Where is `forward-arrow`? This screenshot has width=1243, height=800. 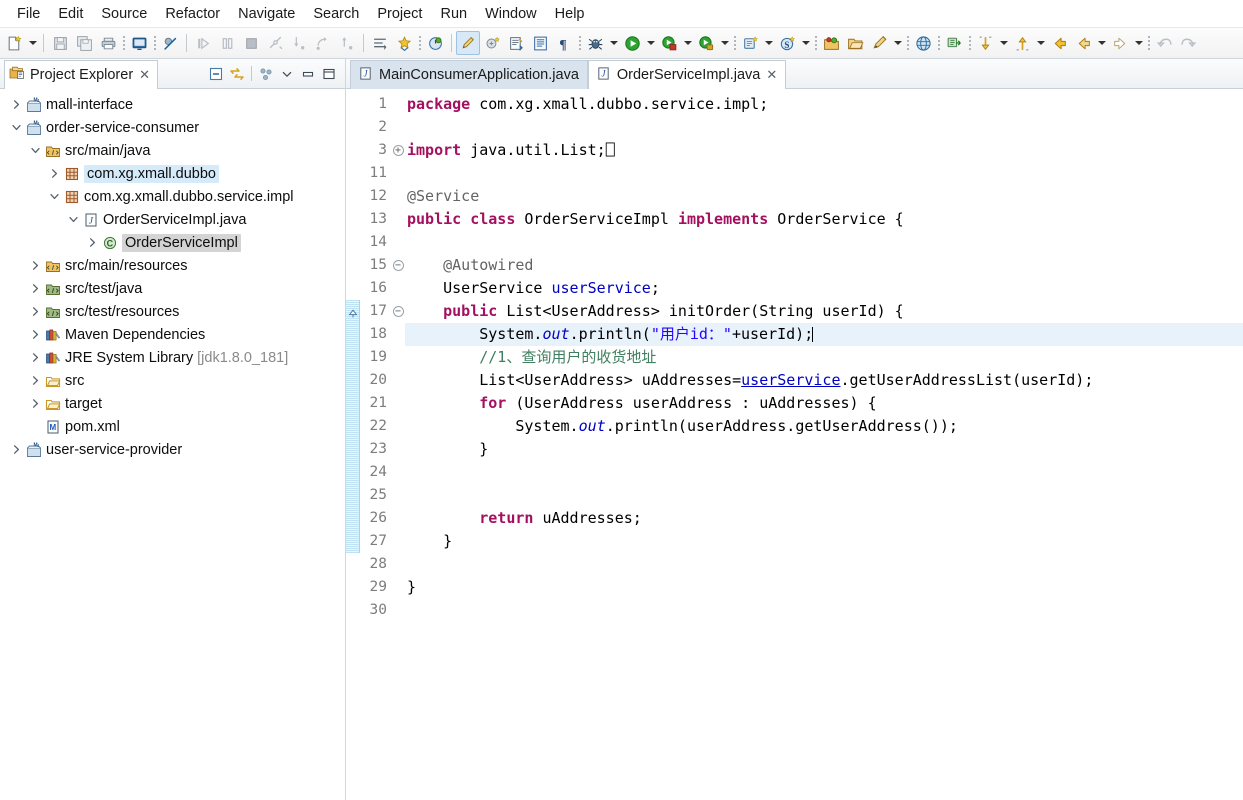 forward-arrow is located at coordinates (1138, 43).